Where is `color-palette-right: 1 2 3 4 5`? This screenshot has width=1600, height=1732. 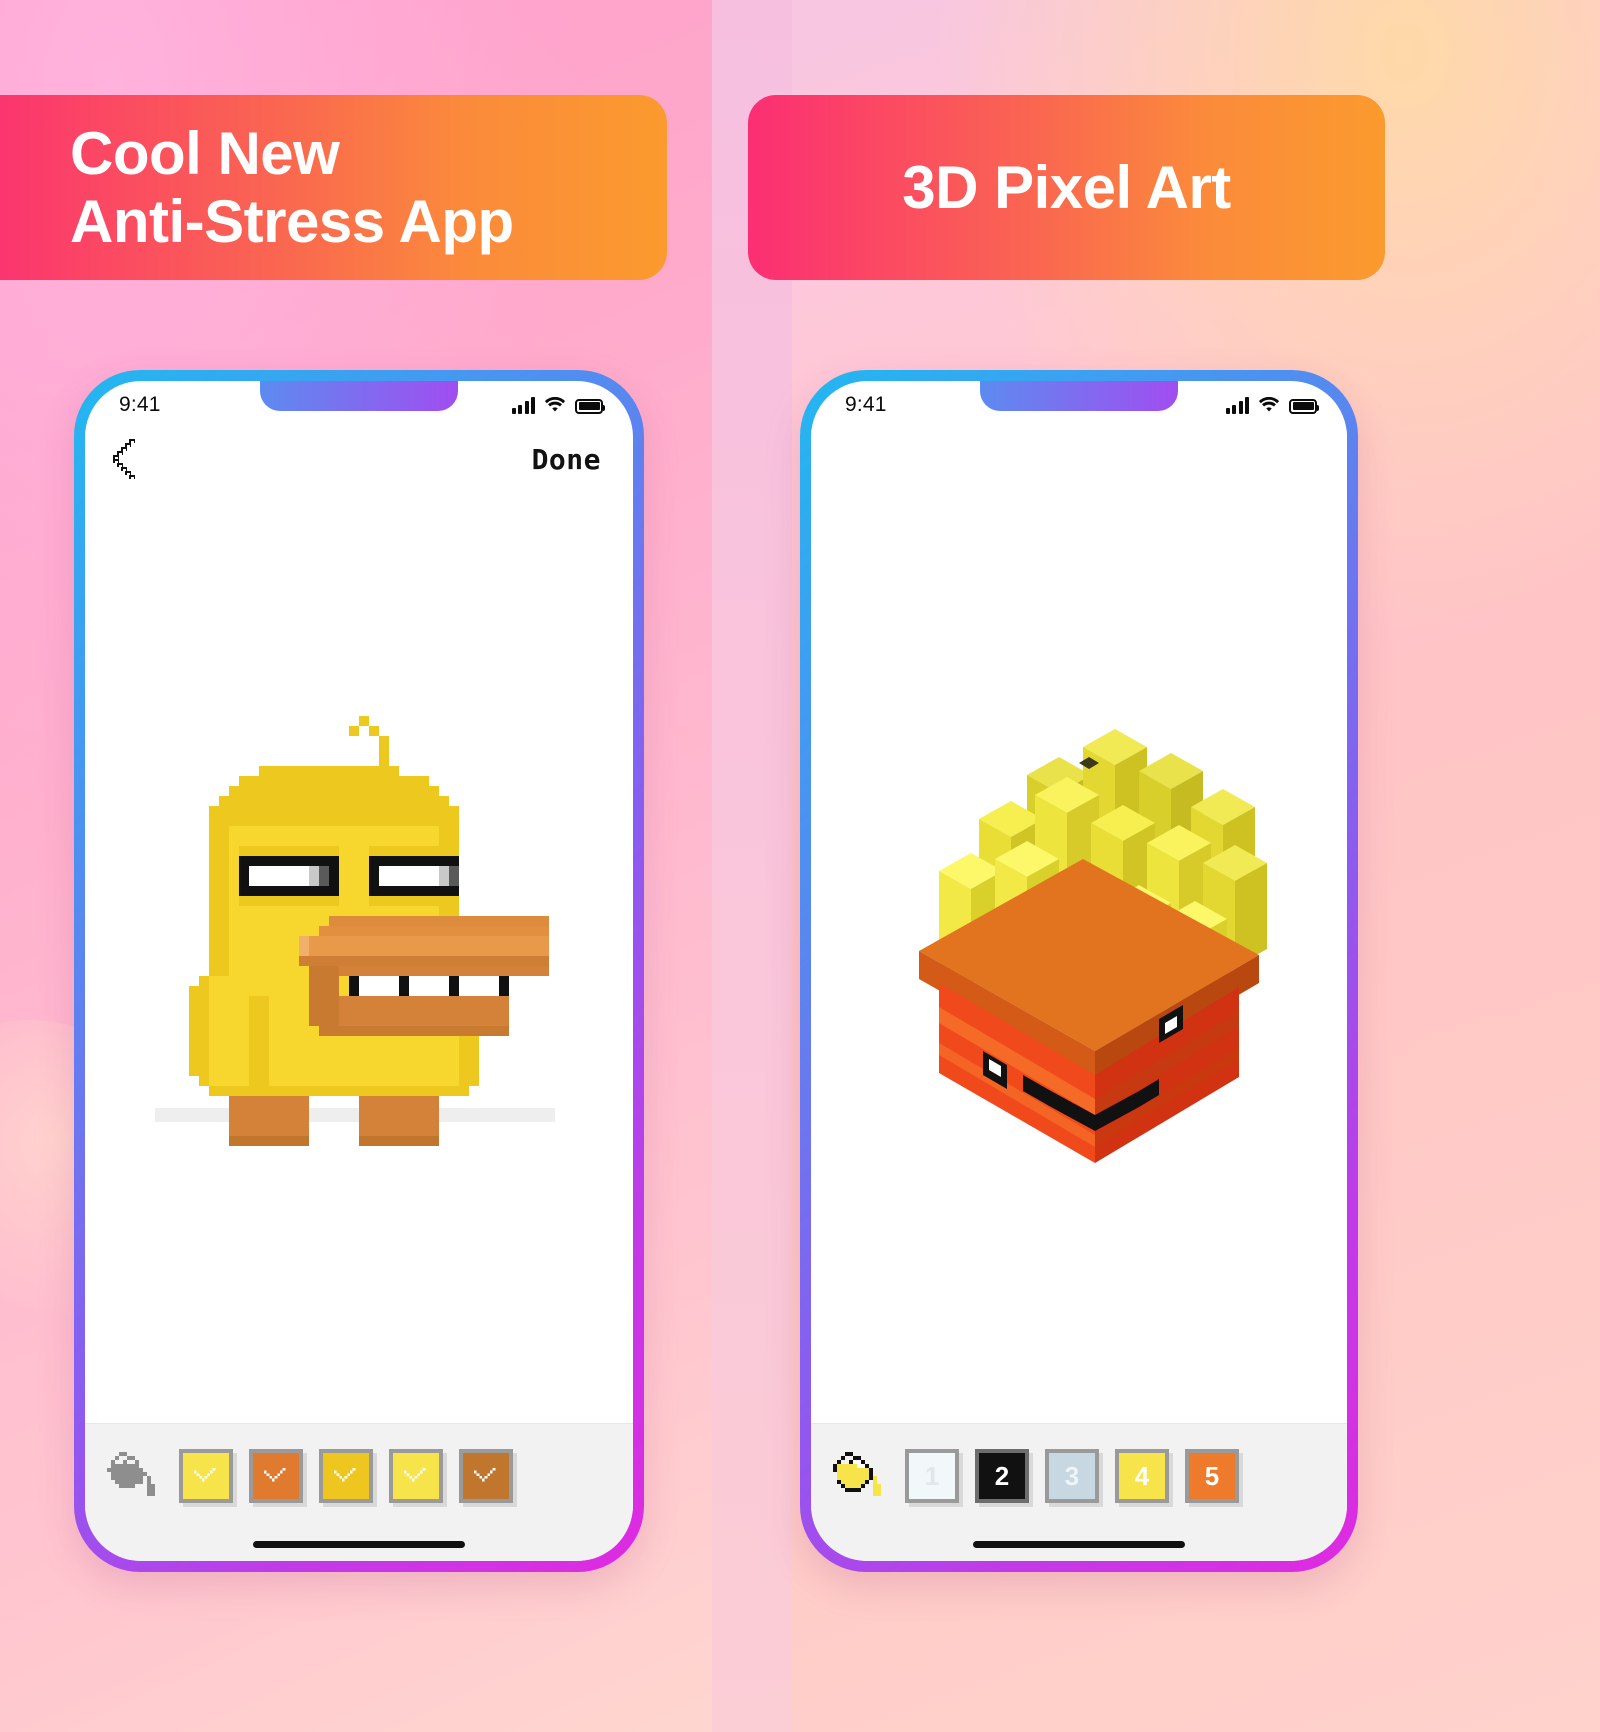 color-palette-right: 1 2 3 4 5 is located at coordinates (1079, 1475).